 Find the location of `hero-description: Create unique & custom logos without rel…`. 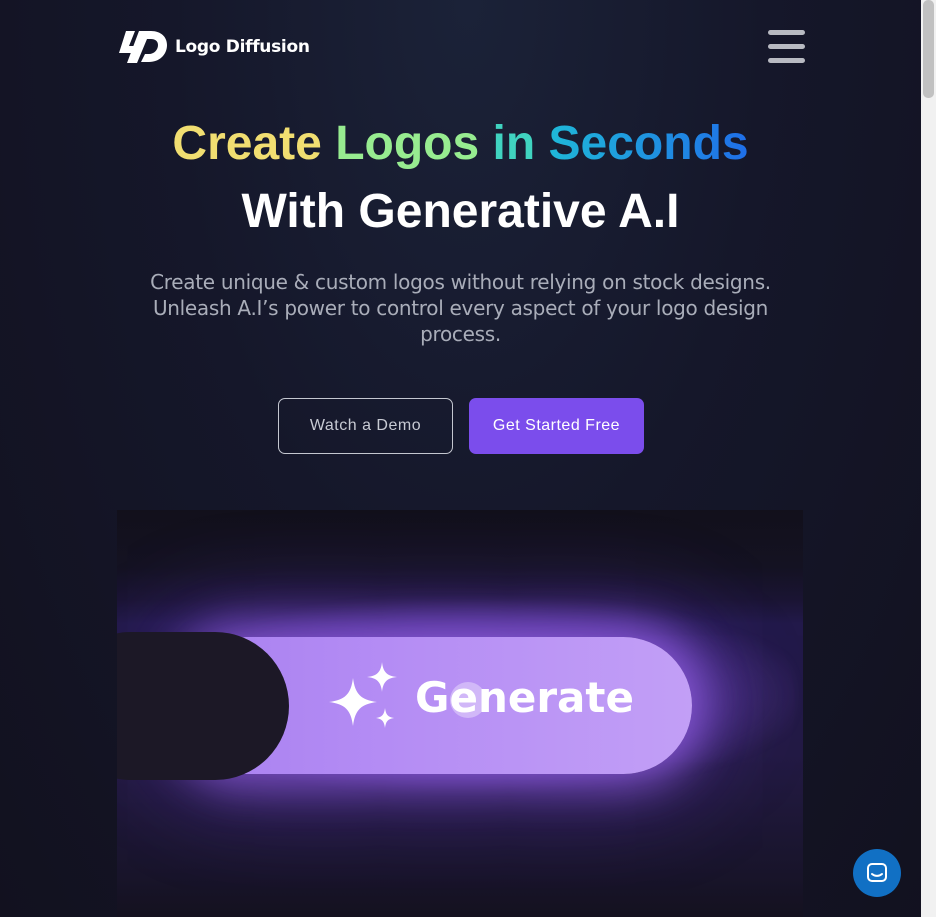

hero-description: Create unique & custom logos without rel… is located at coordinates (460, 308).